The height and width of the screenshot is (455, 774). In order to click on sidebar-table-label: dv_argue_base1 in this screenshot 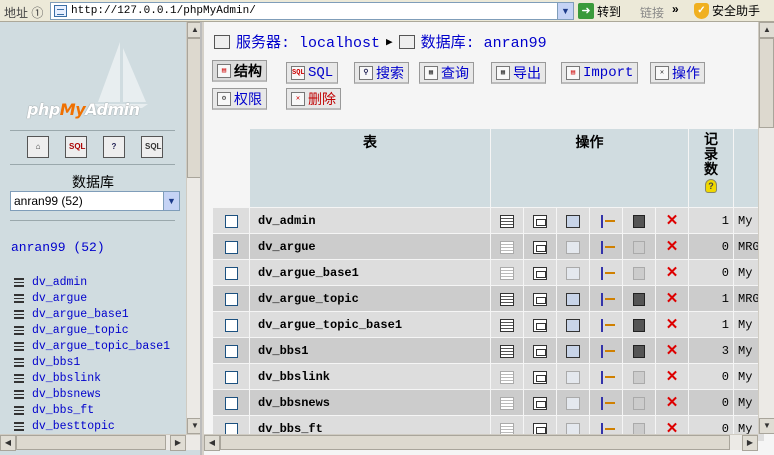, I will do `click(80, 314)`.